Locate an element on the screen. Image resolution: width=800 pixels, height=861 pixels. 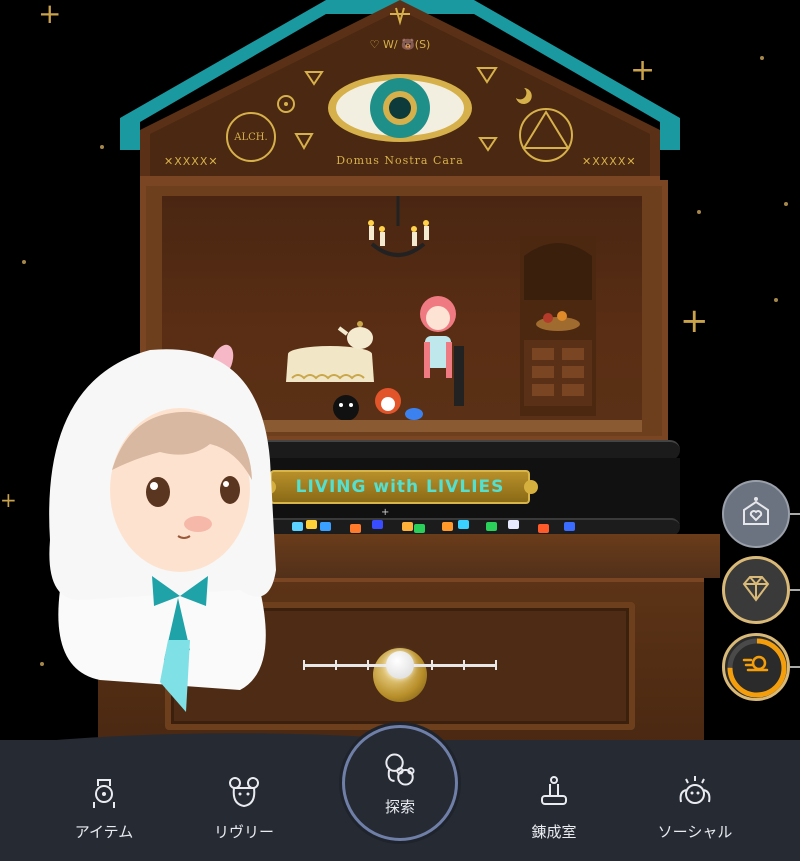
base-rail is located at coordinates (465, 450).